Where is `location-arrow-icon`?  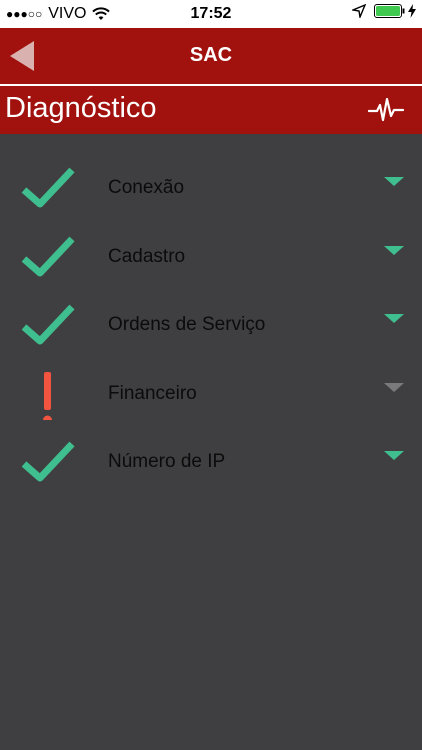 location-arrow-icon is located at coordinates (359, 11).